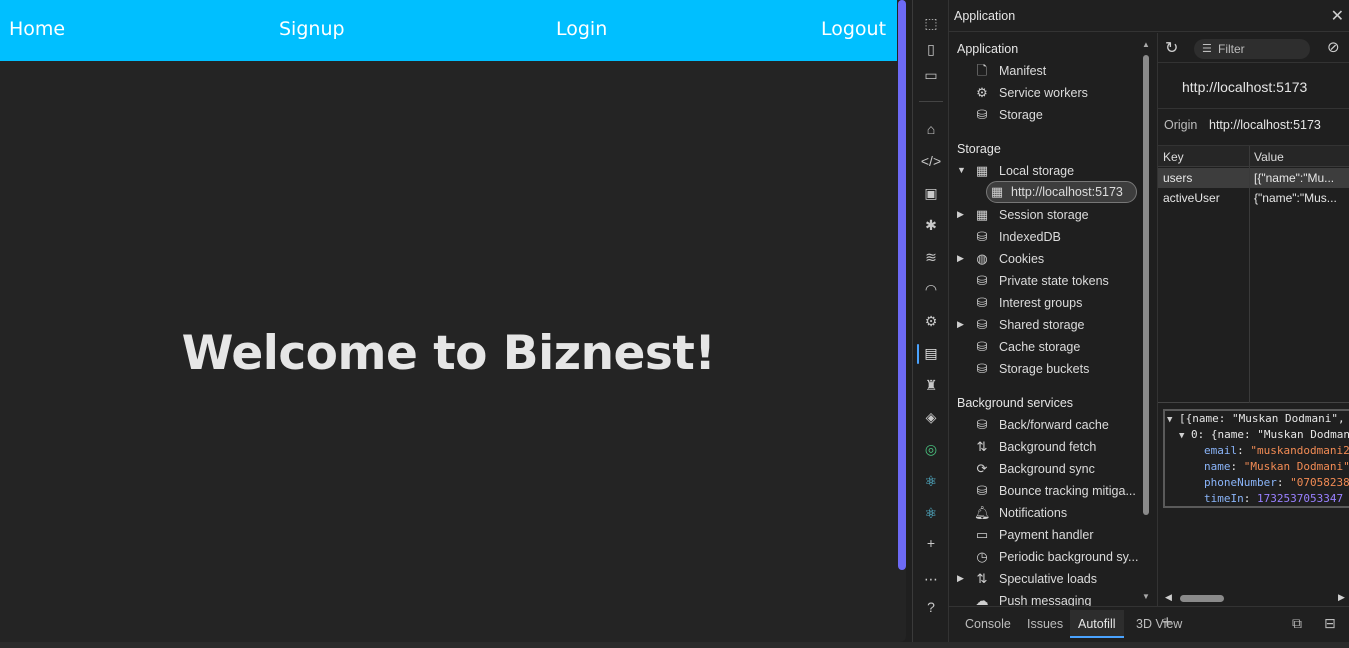  Describe the element at coordinates (931, 289) in the screenshot. I see `performance-icon: ◠` at that location.